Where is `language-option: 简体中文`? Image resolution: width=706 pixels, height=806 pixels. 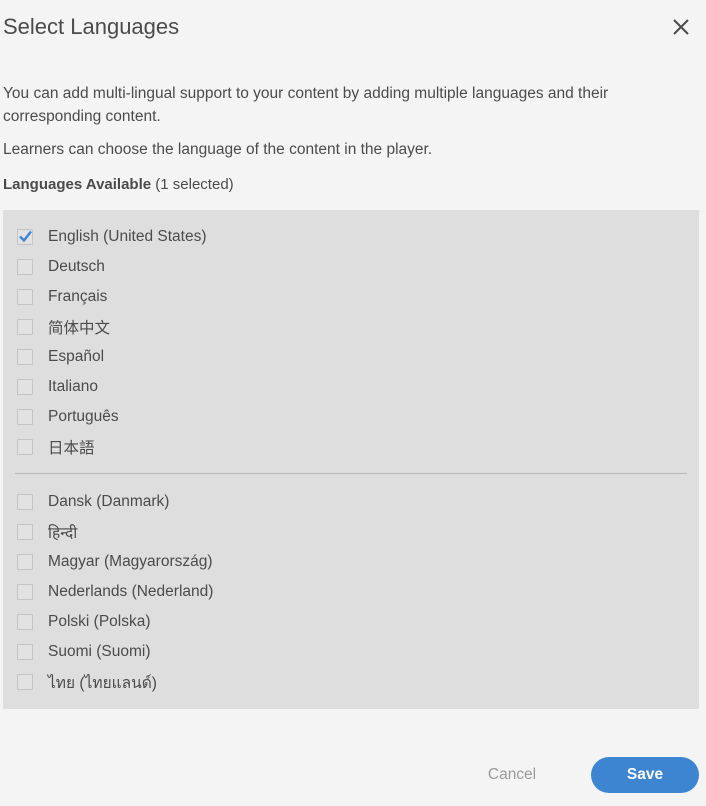 language-option: 简体中文 is located at coordinates (63, 327).